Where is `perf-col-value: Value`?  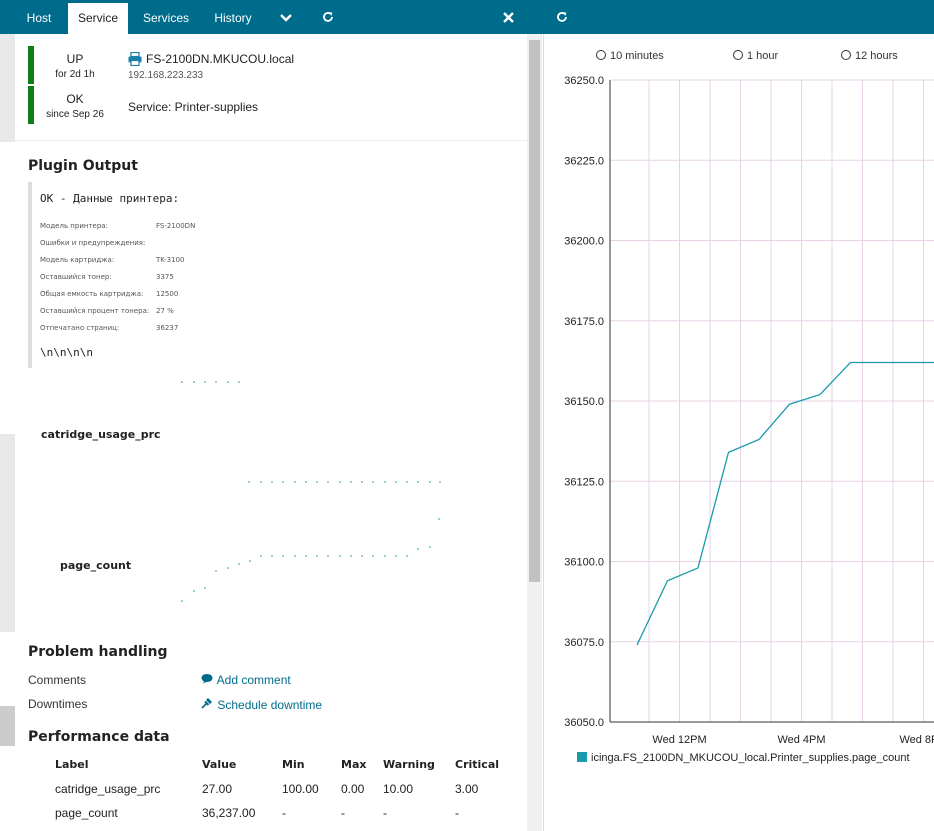 perf-col-value: Value is located at coordinates (219, 764).